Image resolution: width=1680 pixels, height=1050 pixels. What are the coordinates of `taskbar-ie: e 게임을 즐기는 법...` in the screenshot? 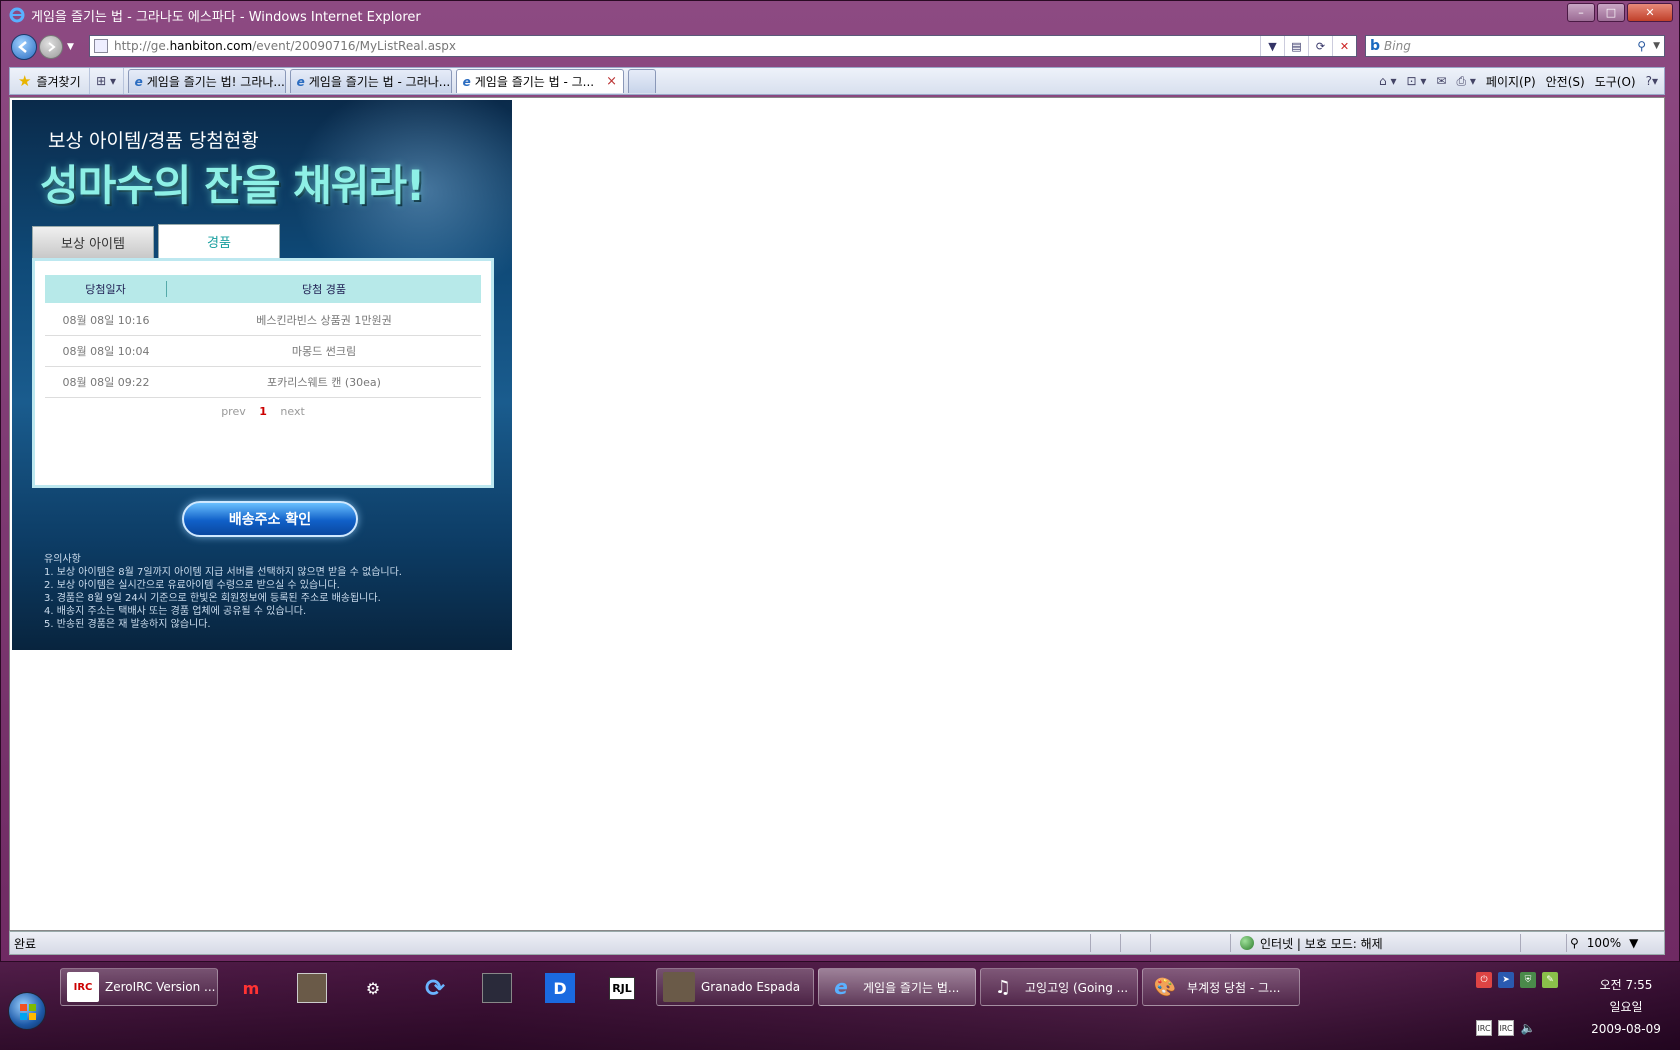 It's located at (897, 987).